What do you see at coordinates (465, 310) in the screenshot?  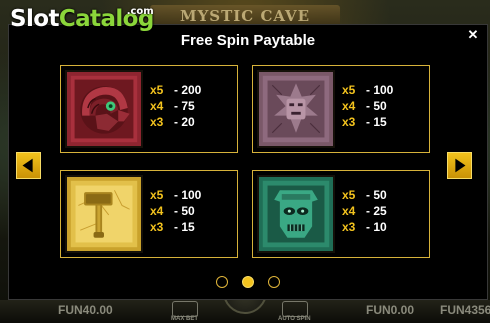 I see `balance-amount: FUN4356` at bounding box center [465, 310].